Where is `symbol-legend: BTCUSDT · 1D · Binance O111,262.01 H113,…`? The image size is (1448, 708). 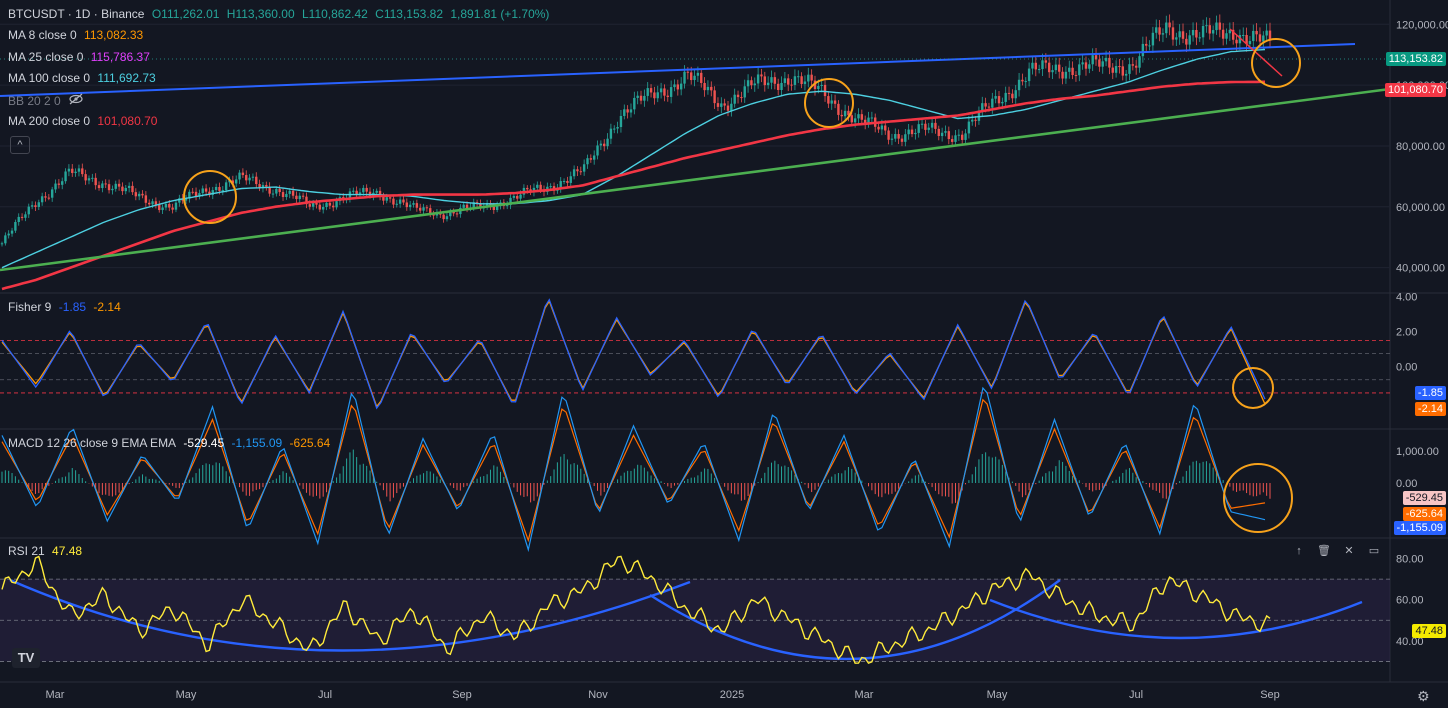
symbol-legend: BTCUSDT · 1D · Binance O111,262.01 H113,… is located at coordinates (280, 14).